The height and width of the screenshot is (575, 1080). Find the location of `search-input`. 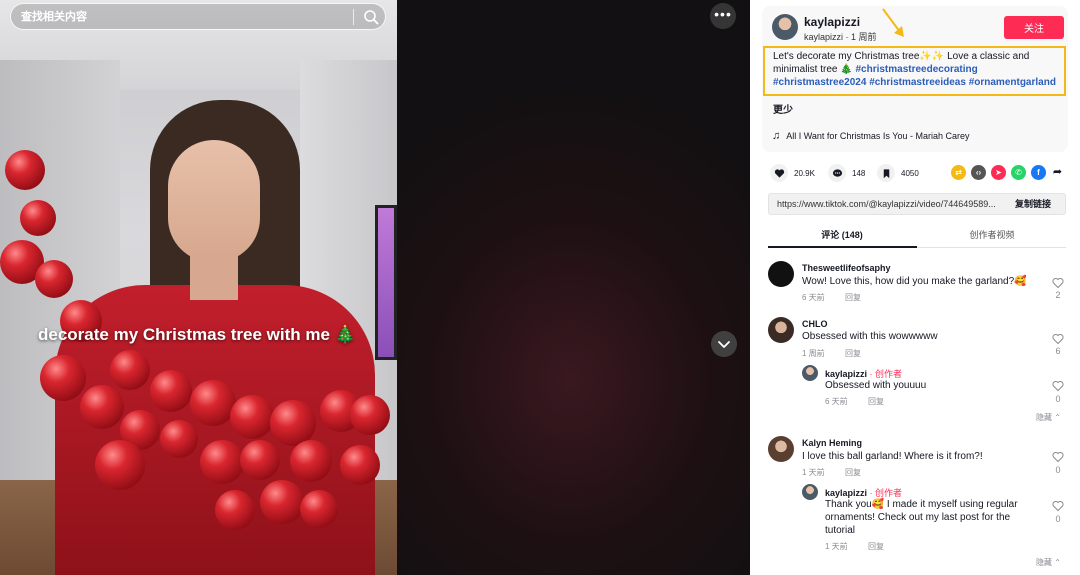

search-input is located at coordinates (181, 17).